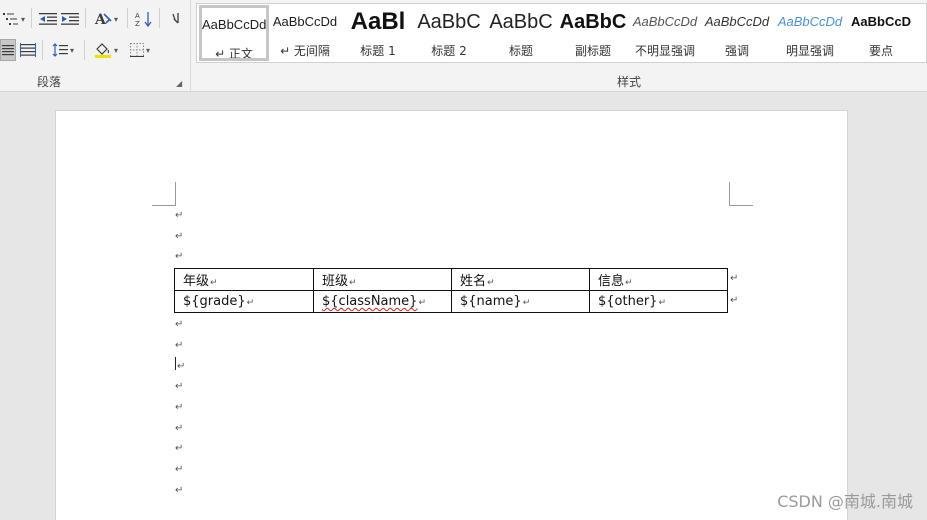 The height and width of the screenshot is (520, 927). What do you see at coordinates (378, 51) in the screenshot?
I see `style-name: 标题 1` at bounding box center [378, 51].